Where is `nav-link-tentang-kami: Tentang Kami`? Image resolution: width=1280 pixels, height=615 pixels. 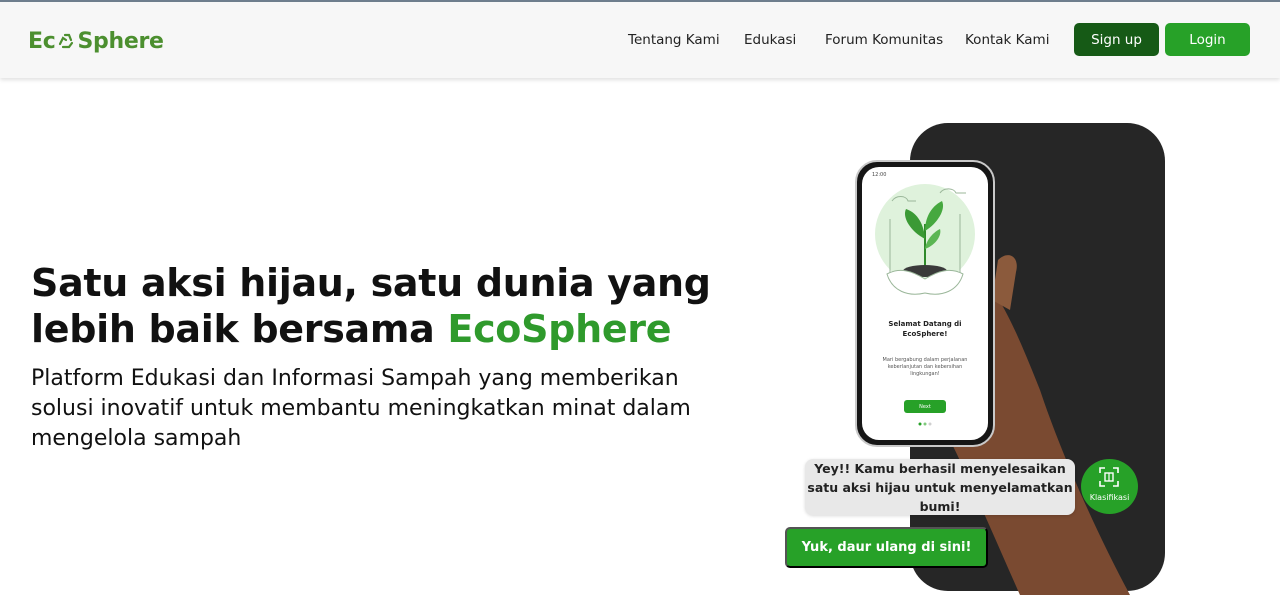 nav-link-tentang-kami: Tentang Kami is located at coordinates (674, 40).